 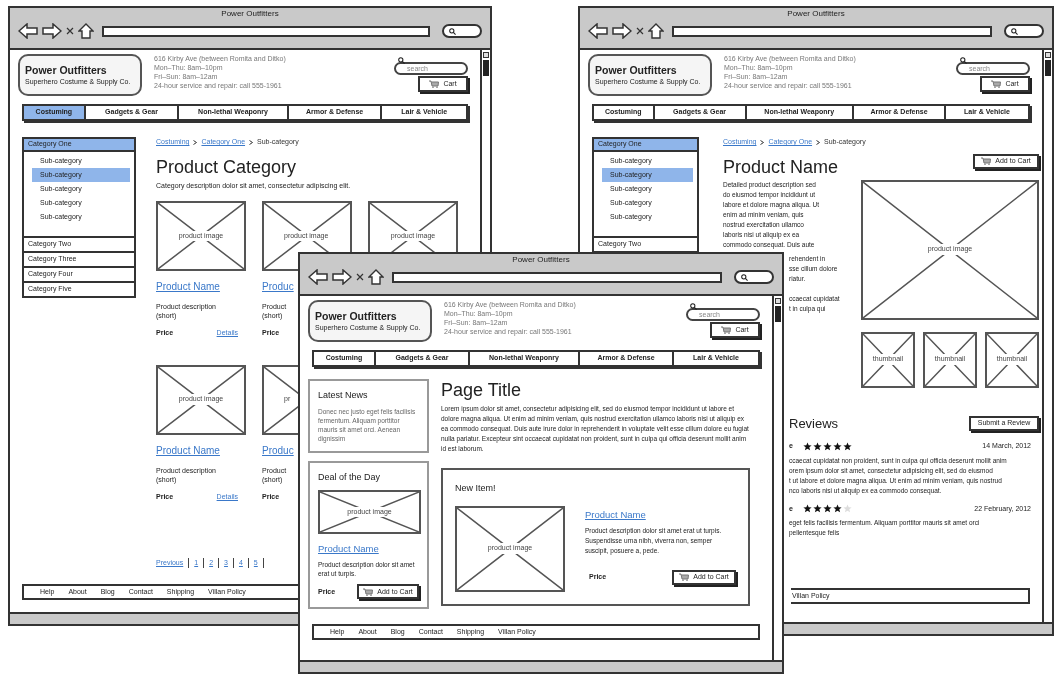 What do you see at coordinates (343, 395) in the screenshot?
I see `news-title: Latest News` at bounding box center [343, 395].